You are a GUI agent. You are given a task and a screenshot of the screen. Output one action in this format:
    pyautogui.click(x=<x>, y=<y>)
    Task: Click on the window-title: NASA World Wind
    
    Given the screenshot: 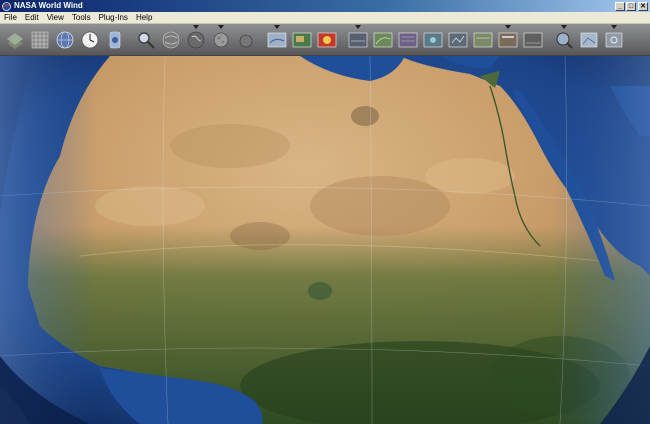 What is the action you would take?
    pyautogui.click(x=48, y=5)
    